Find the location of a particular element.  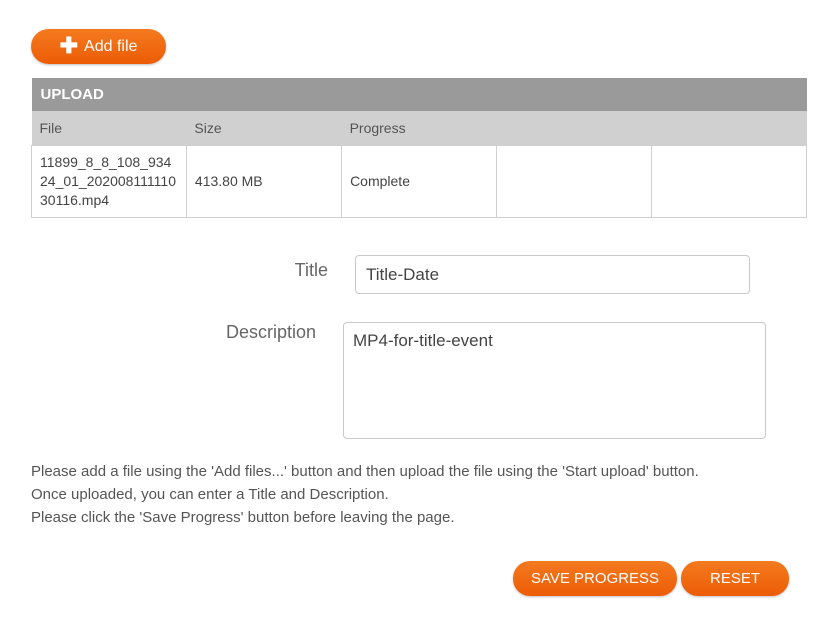

add-file-button: ✚ Add file is located at coordinates (98, 46).